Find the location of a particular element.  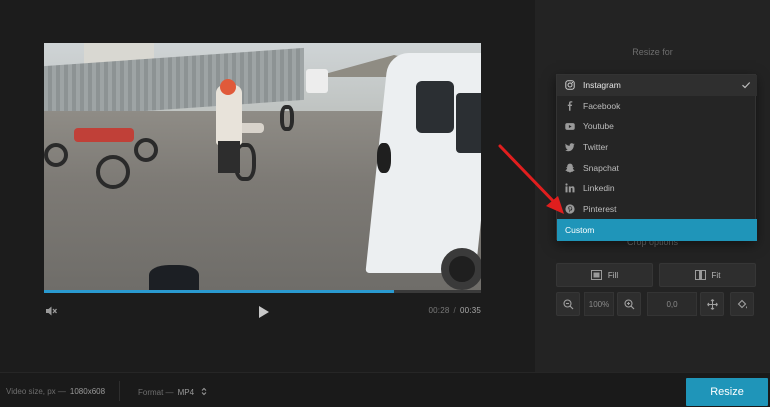

zoom-value: 100% is located at coordinates (599, 304).